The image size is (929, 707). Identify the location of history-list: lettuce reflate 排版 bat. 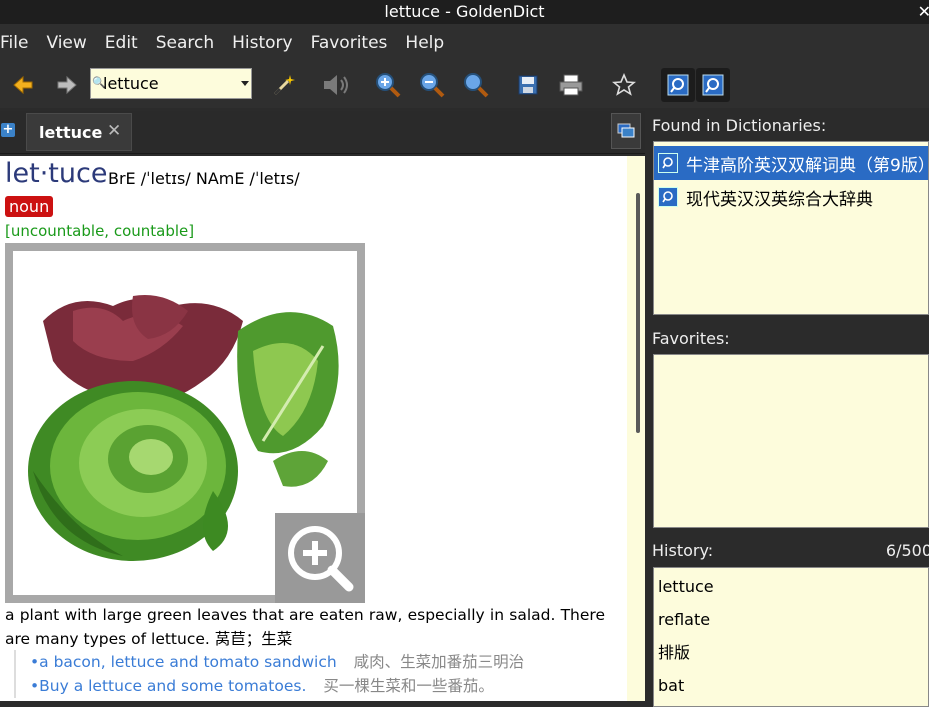
(791, 637).